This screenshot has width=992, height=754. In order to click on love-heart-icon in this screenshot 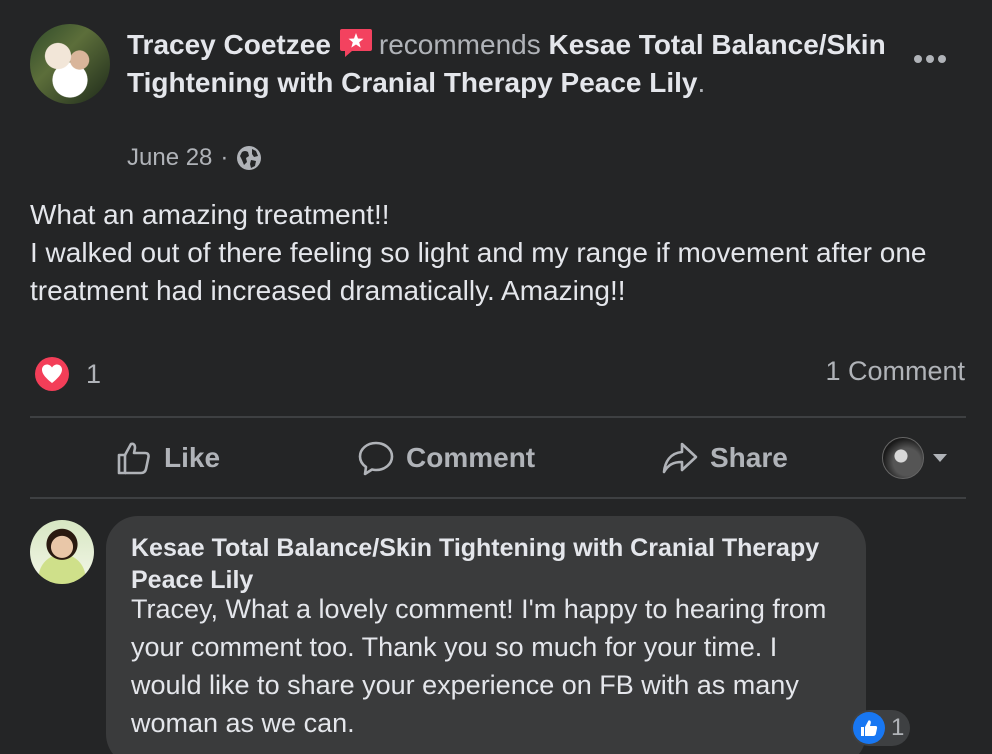, I will do `click(52, 374)`.